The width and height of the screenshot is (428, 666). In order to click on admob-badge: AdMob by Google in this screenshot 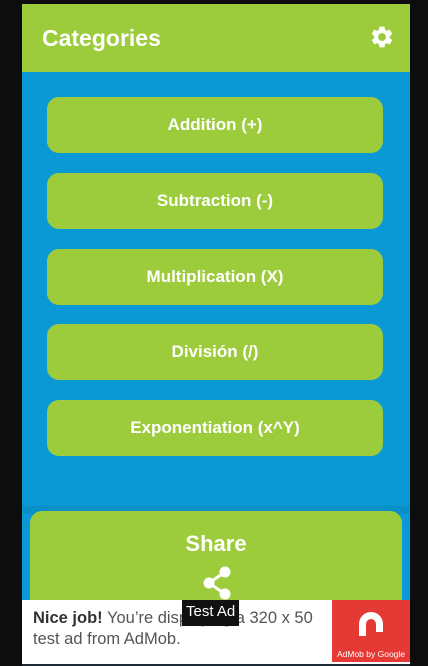, I will do `click(371, 631)`.